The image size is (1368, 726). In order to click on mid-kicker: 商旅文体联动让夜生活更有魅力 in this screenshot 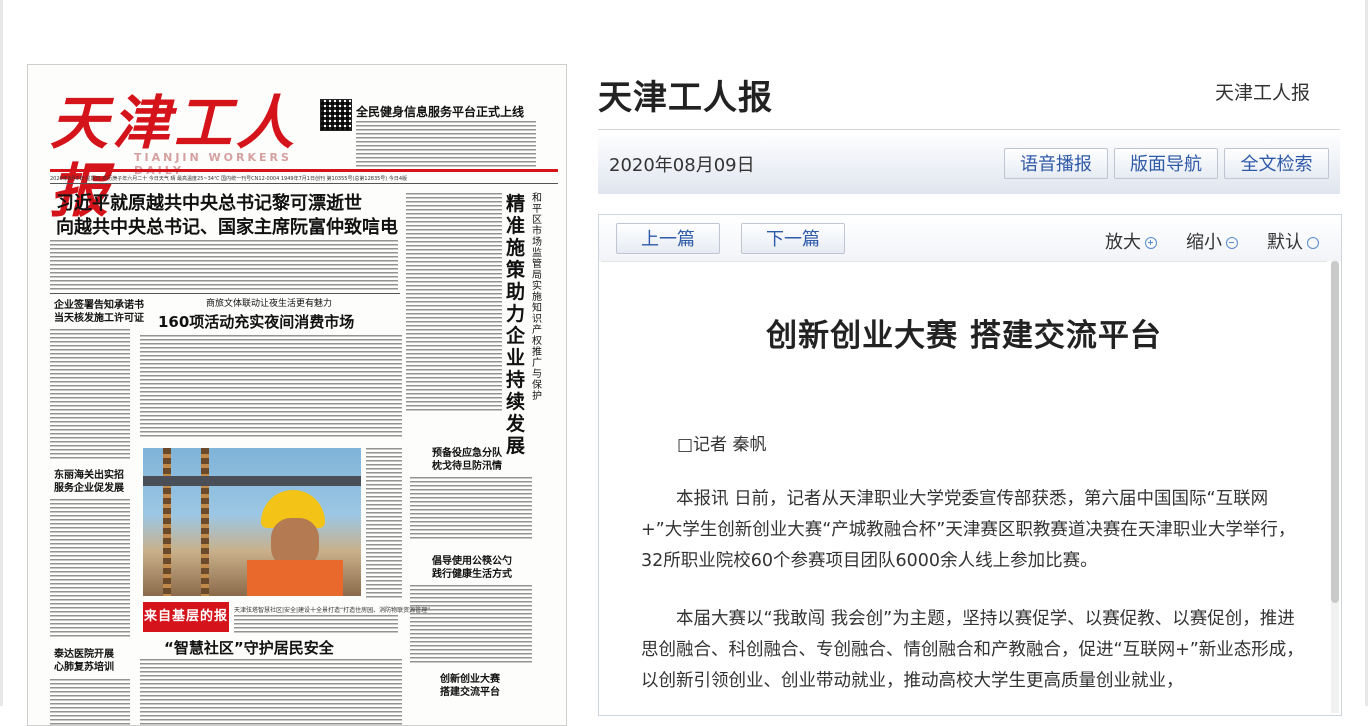, I will do `click(269, 304)`.